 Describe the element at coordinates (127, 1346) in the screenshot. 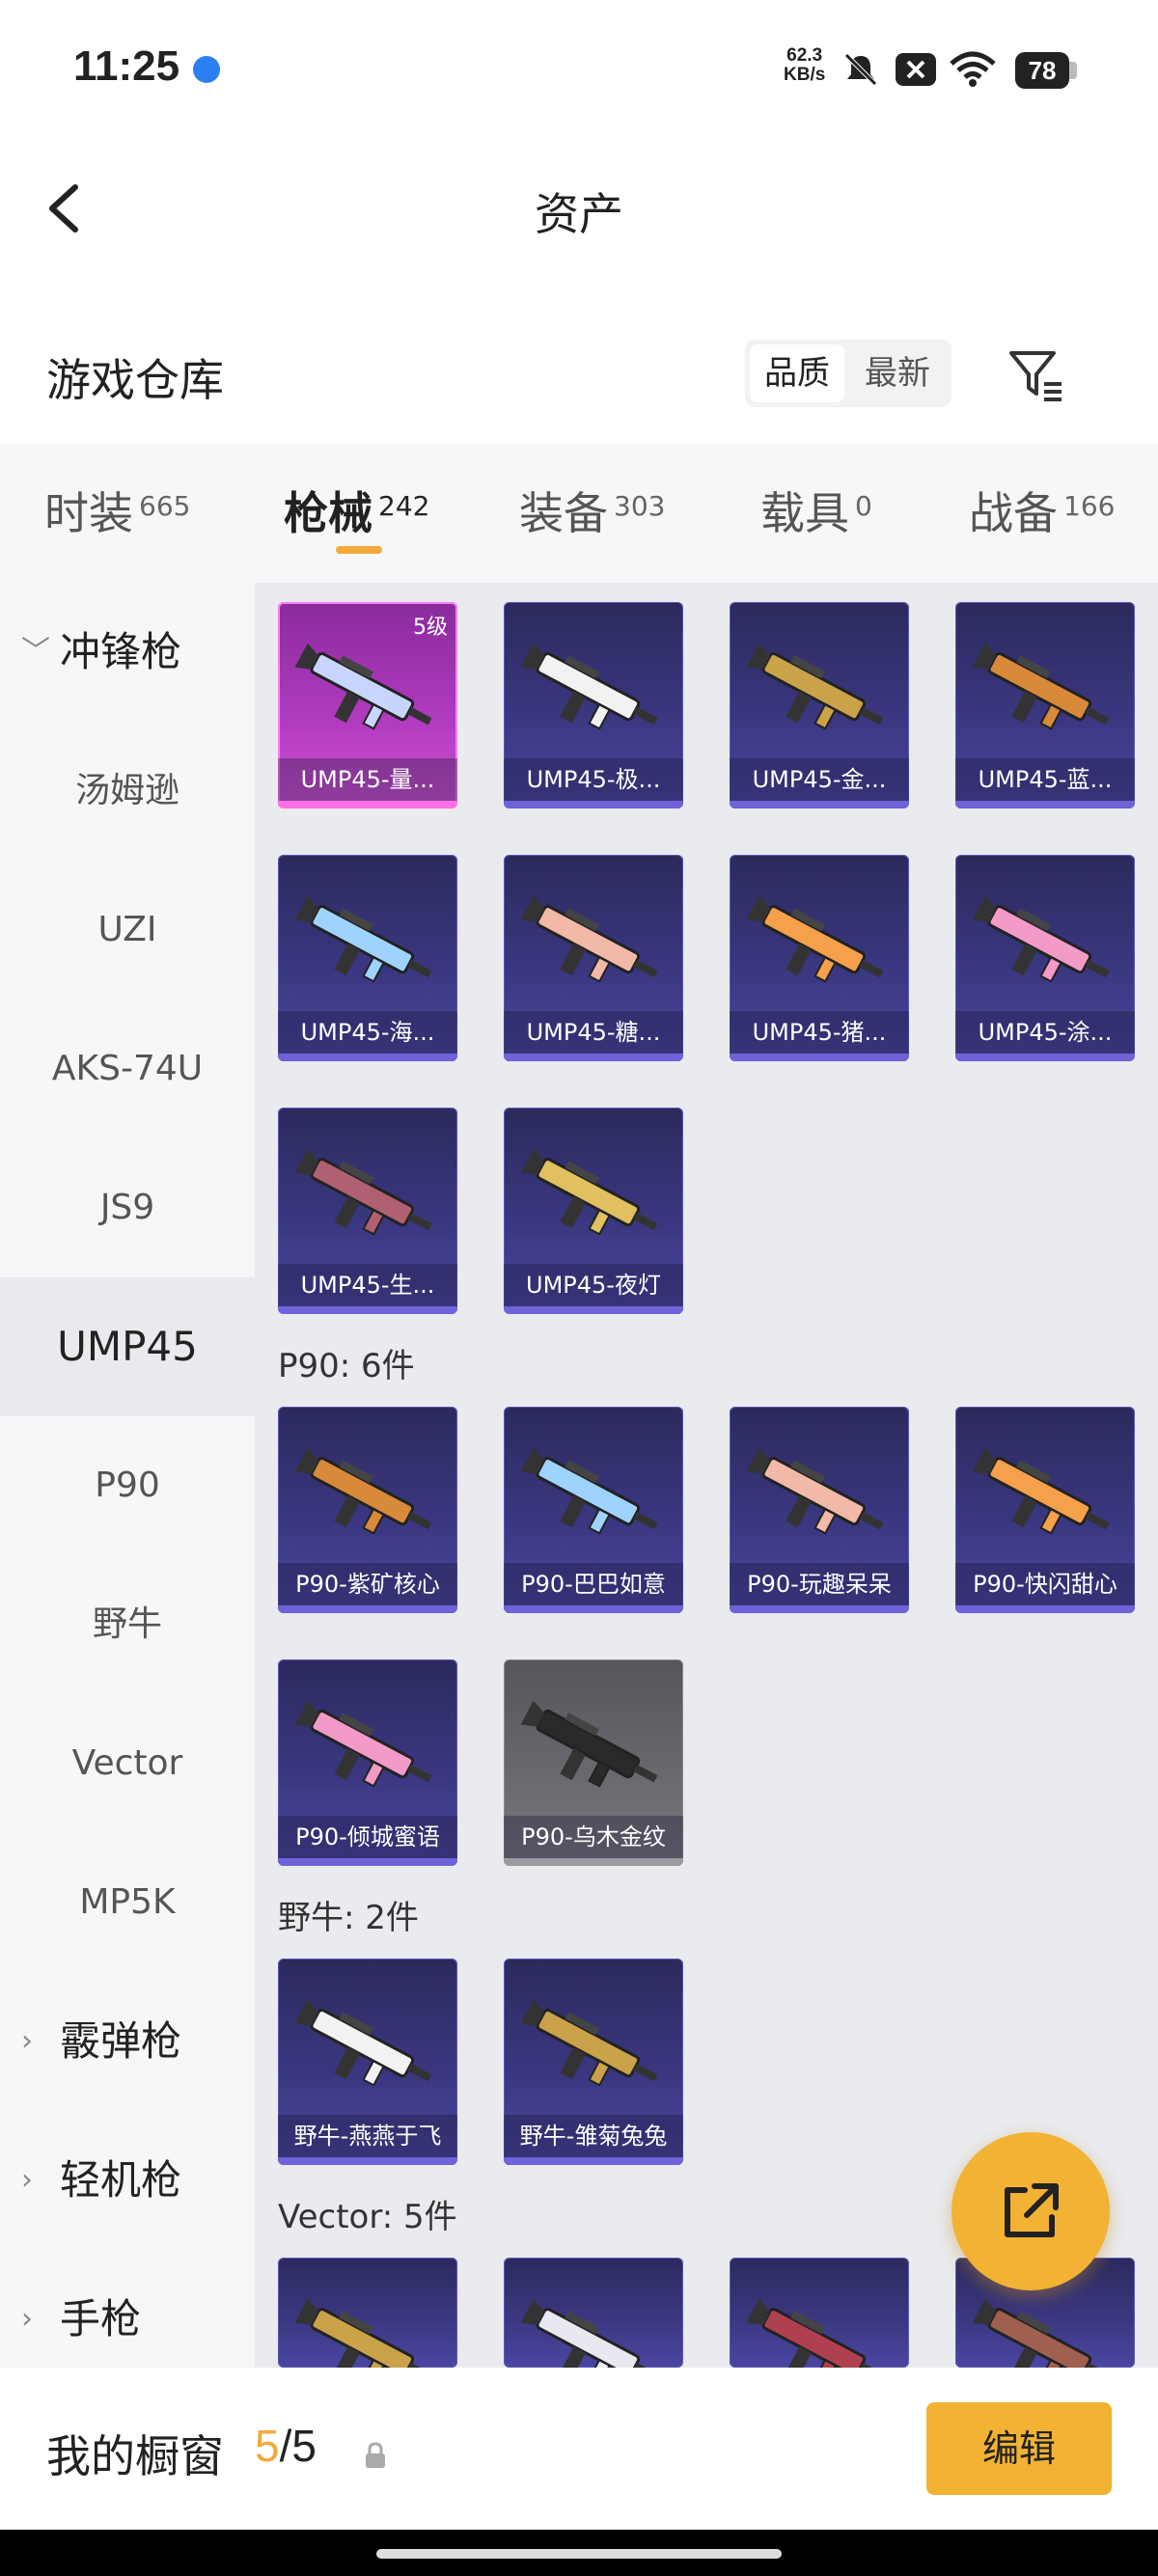

I see `sidebar-item-ump45: UMP45` at that location.